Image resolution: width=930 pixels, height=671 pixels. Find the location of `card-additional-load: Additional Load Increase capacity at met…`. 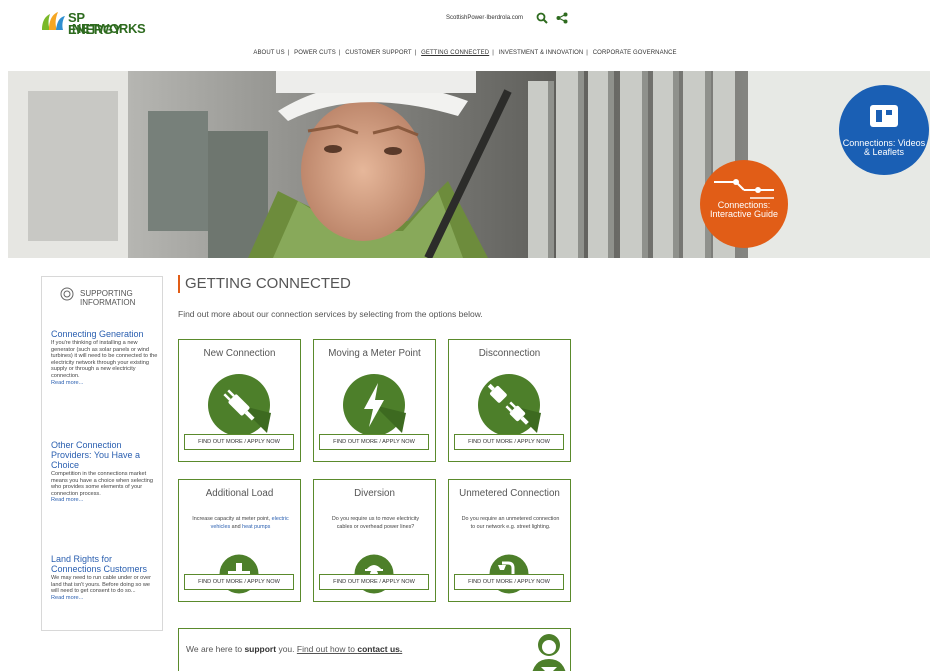

card-additional-load: Additional Load Increase capacity at met… is located at coordinates (239, 540).